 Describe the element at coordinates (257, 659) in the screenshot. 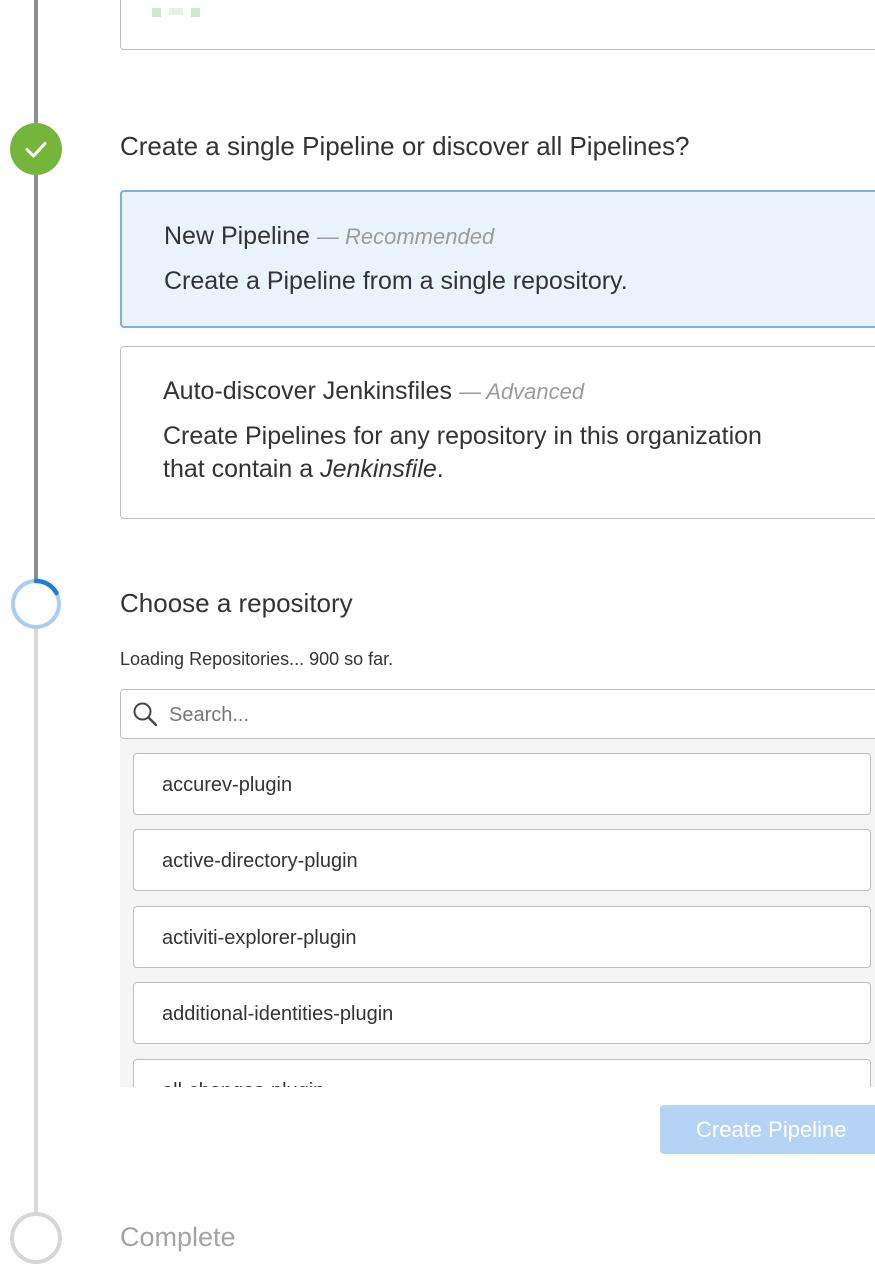

I see `loading-status: Loading Repositories... 900 so far.` at that location.